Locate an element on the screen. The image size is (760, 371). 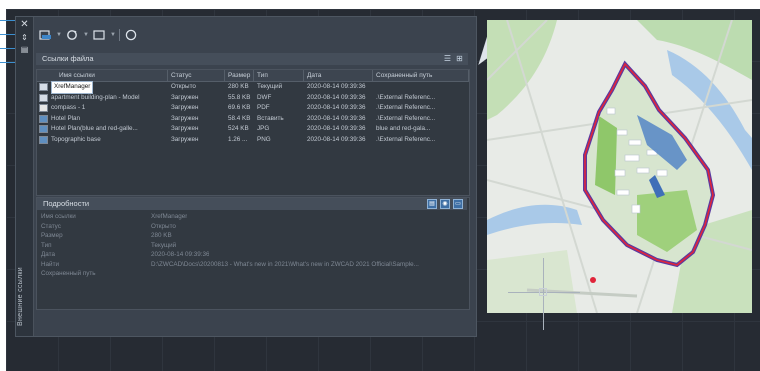
refresh-icon is located at coordinates (72, 35).